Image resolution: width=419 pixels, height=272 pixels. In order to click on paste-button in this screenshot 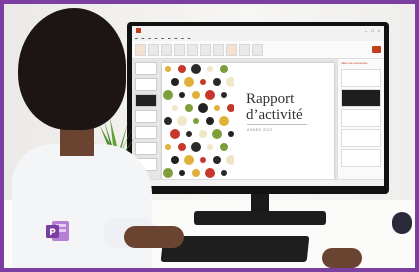, I will do `click(140, 49)`.